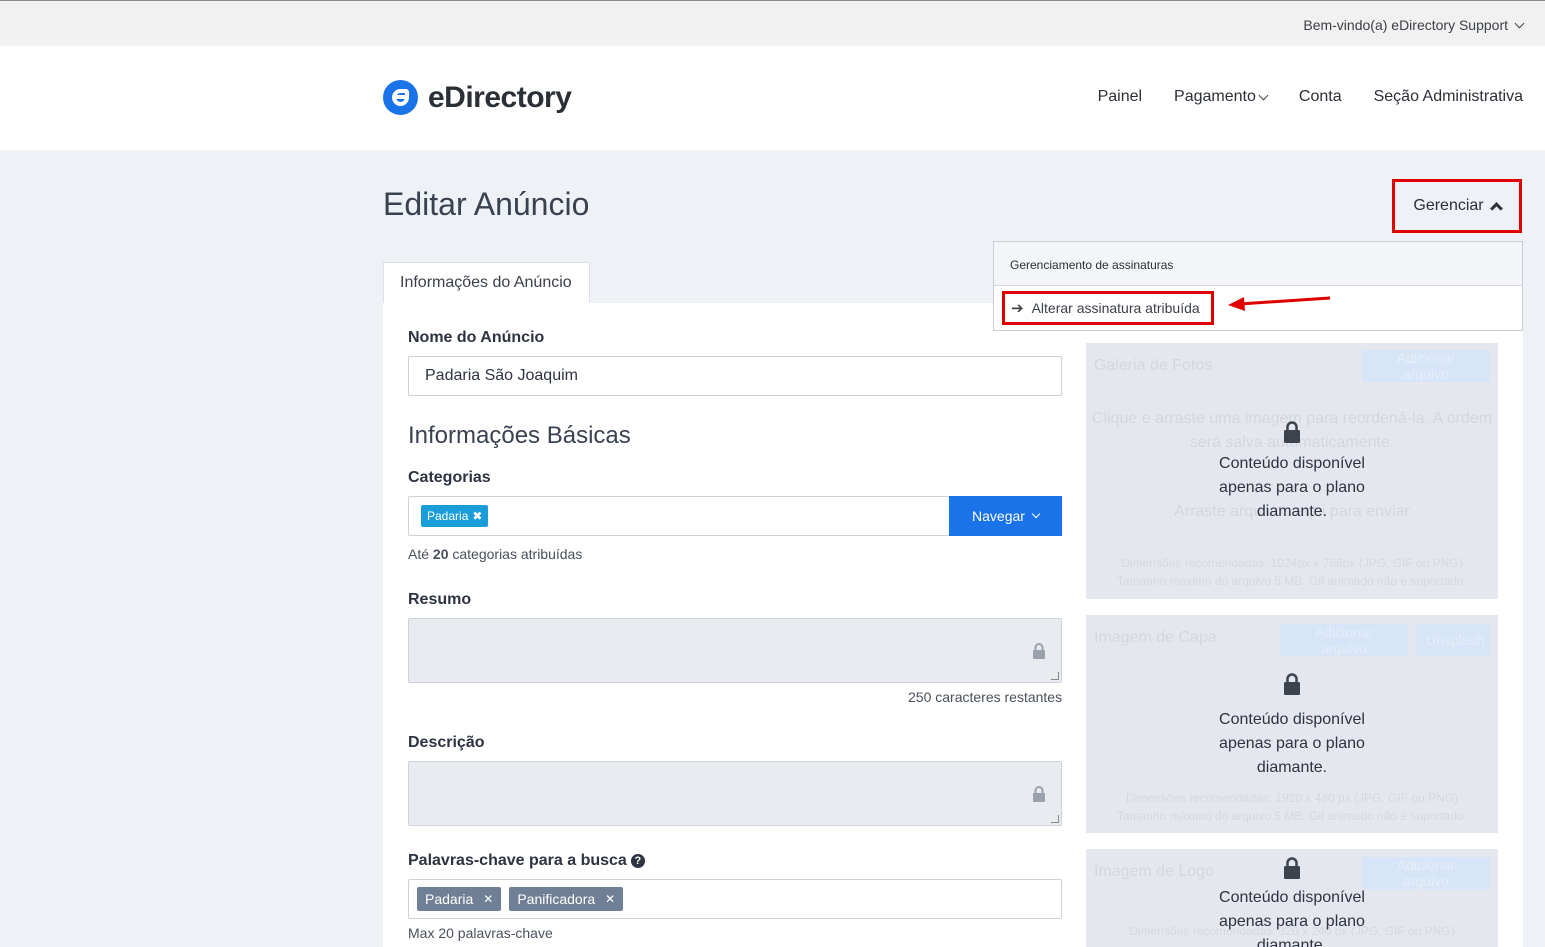 The image size is (1545, 947). I want to click on top-bar: Bem-vindo(a) eDirectory Support, so click(772, 23).